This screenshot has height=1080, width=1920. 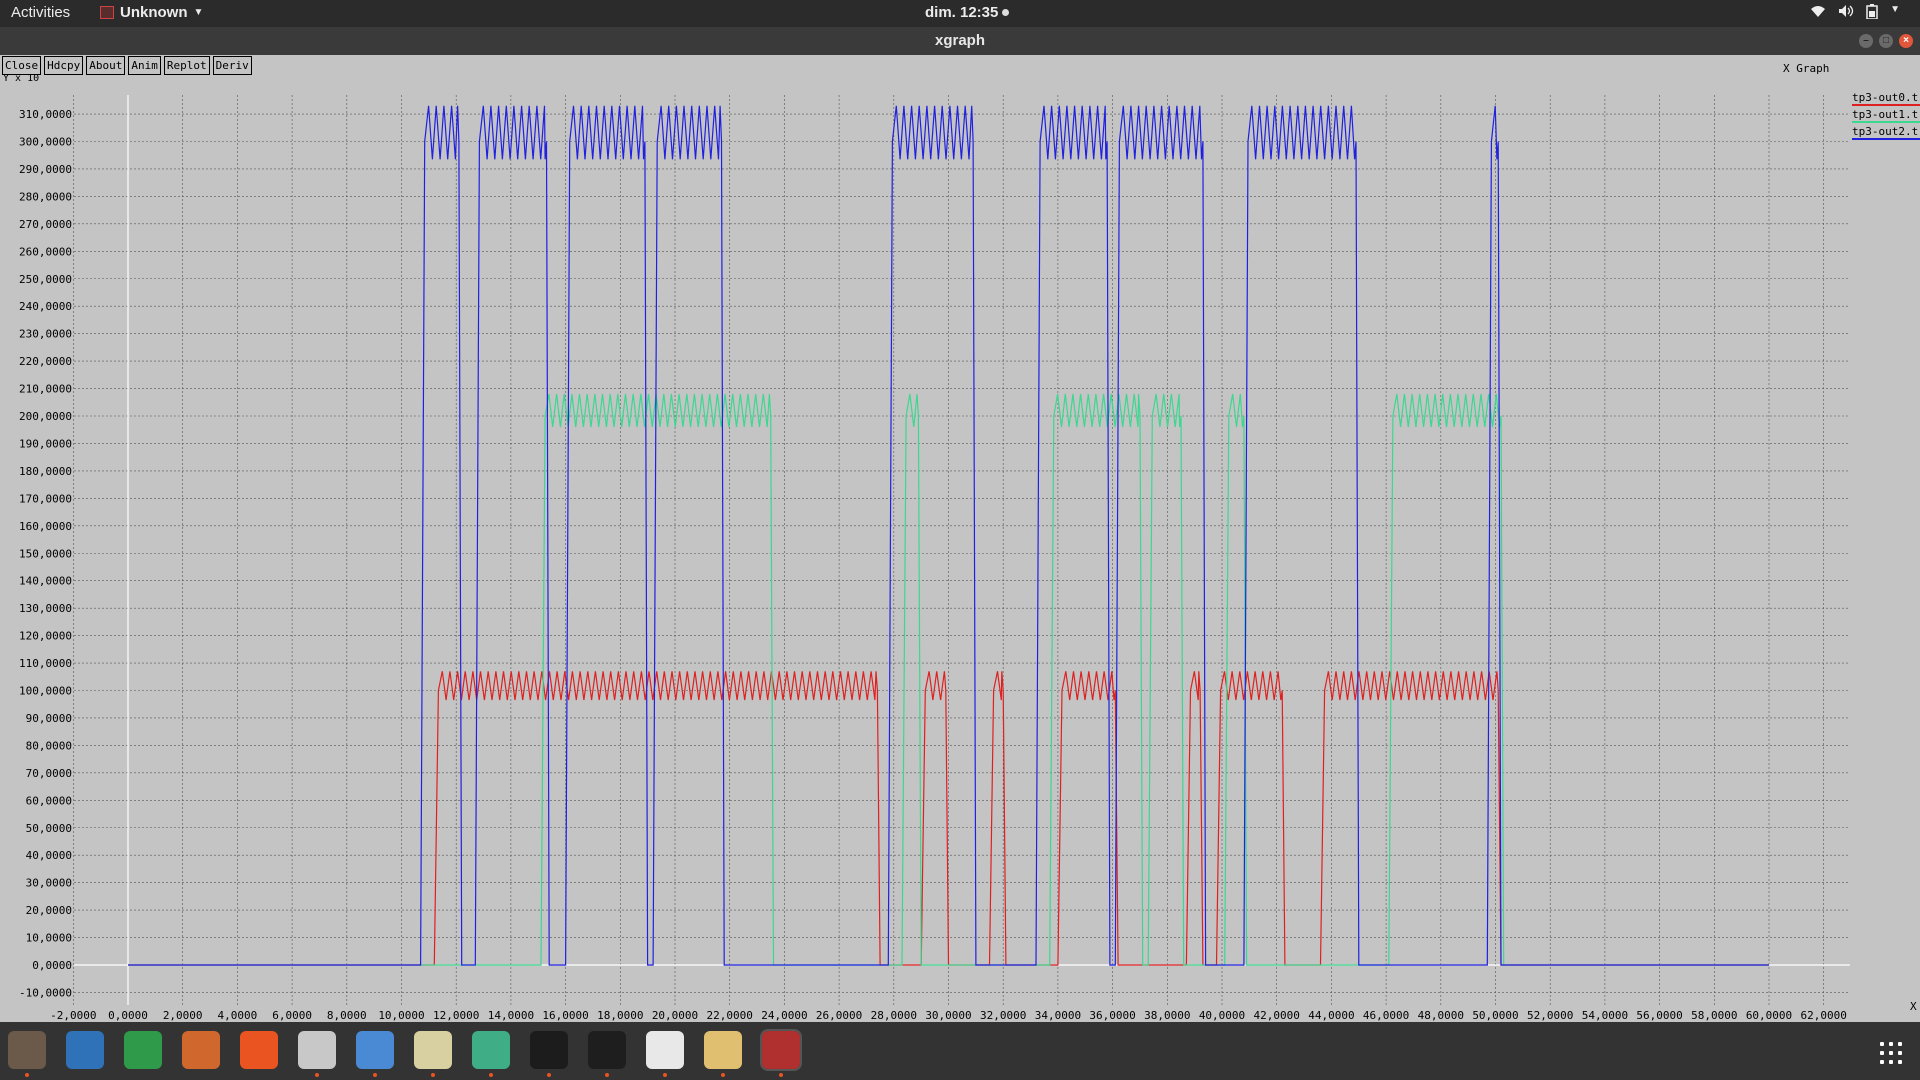 What do you see at coordinates (143, 1050) in the screenshot?
I see `calc-icon` at bounding box center [143, 1050].